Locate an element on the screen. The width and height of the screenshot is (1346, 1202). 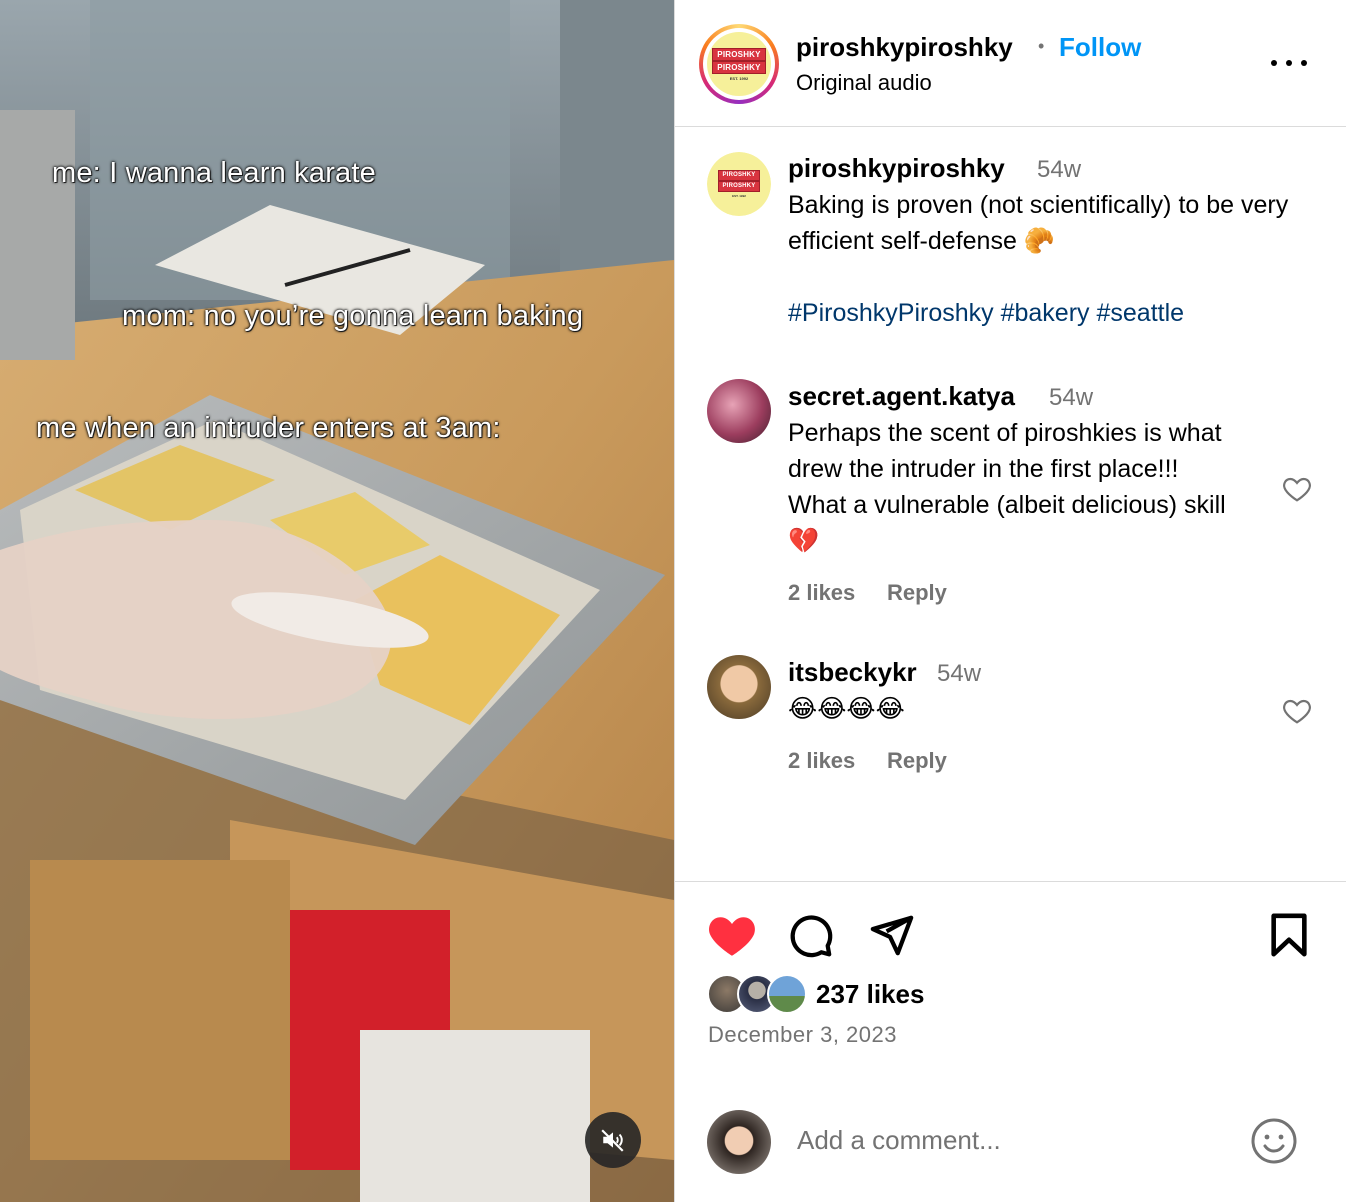
post-actions-section: 237 likes December 3, 2023 is located at coordinates (1010, 1041).